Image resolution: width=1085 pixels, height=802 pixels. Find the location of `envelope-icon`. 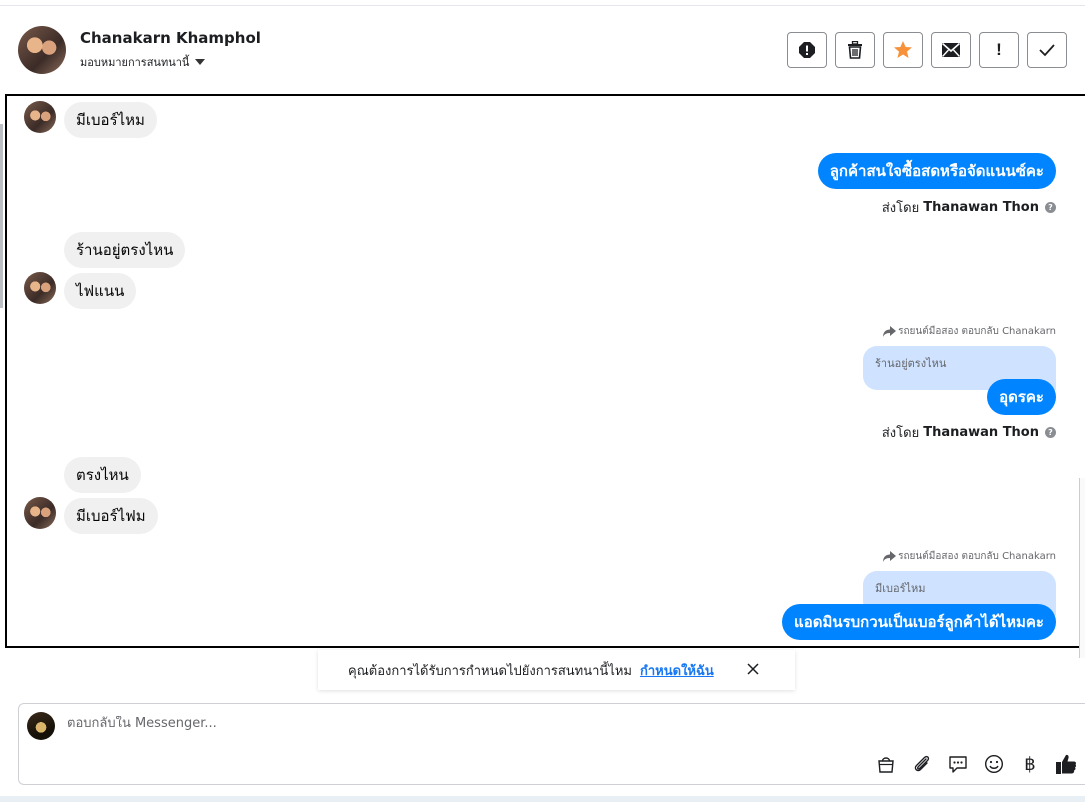

envelope-icon is located at coordinates (951, 49).